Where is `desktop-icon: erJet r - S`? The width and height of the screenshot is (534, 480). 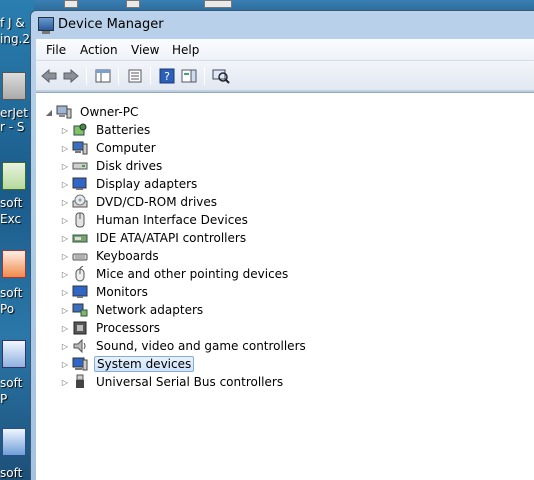 desktop-icon: erJet r - S is located at coordinates (17, 103).